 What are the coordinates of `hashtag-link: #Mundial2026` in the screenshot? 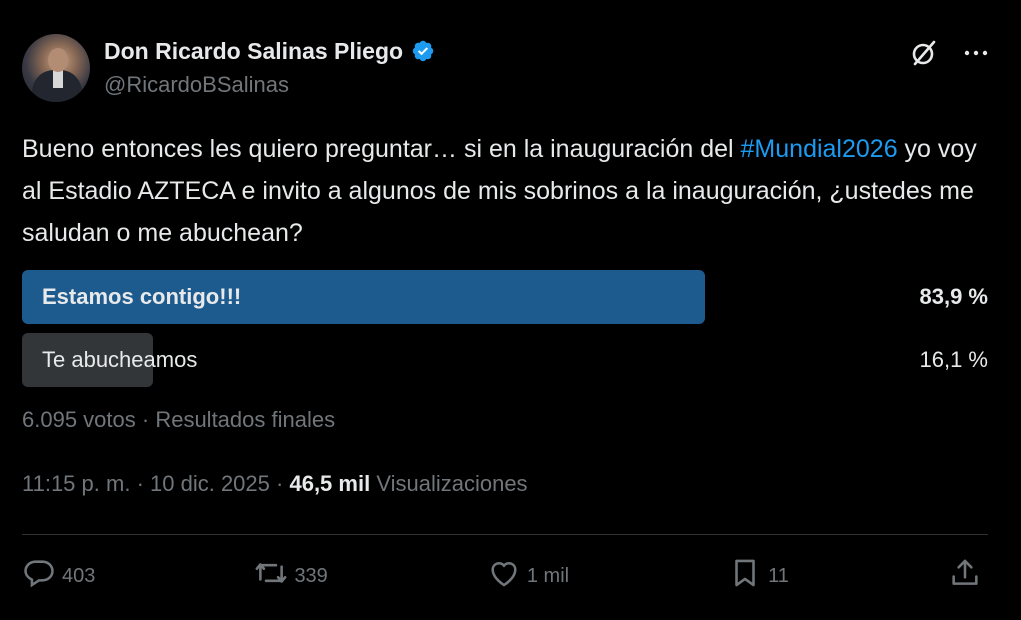 It's located at (819, 149).